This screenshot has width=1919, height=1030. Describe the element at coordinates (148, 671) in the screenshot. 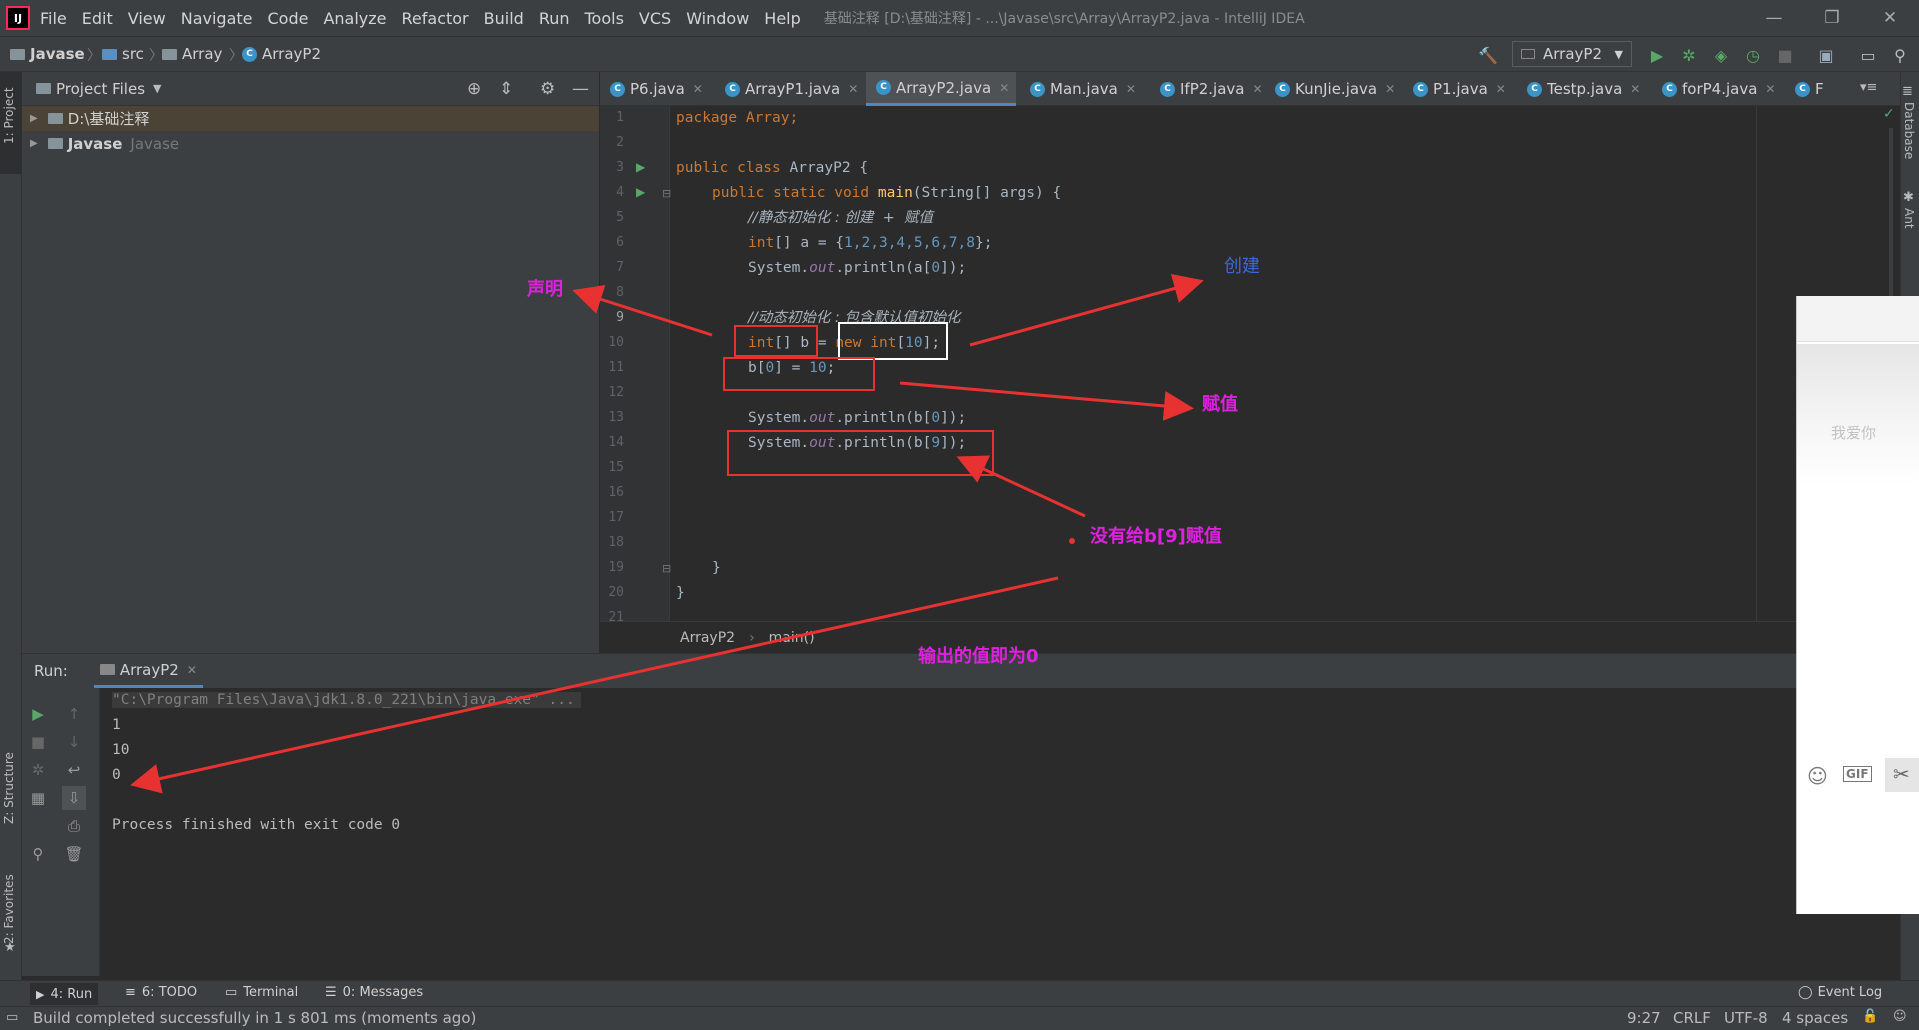

I see `run-tab-arrayp2: ArrayP2 ✕` at that location.